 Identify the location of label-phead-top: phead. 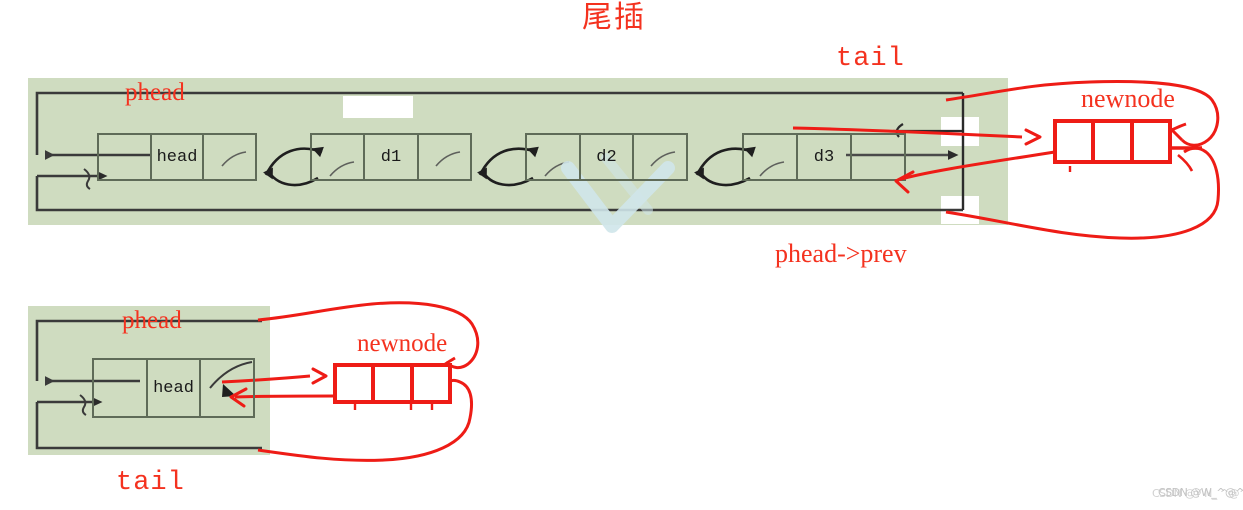
(155, 92).